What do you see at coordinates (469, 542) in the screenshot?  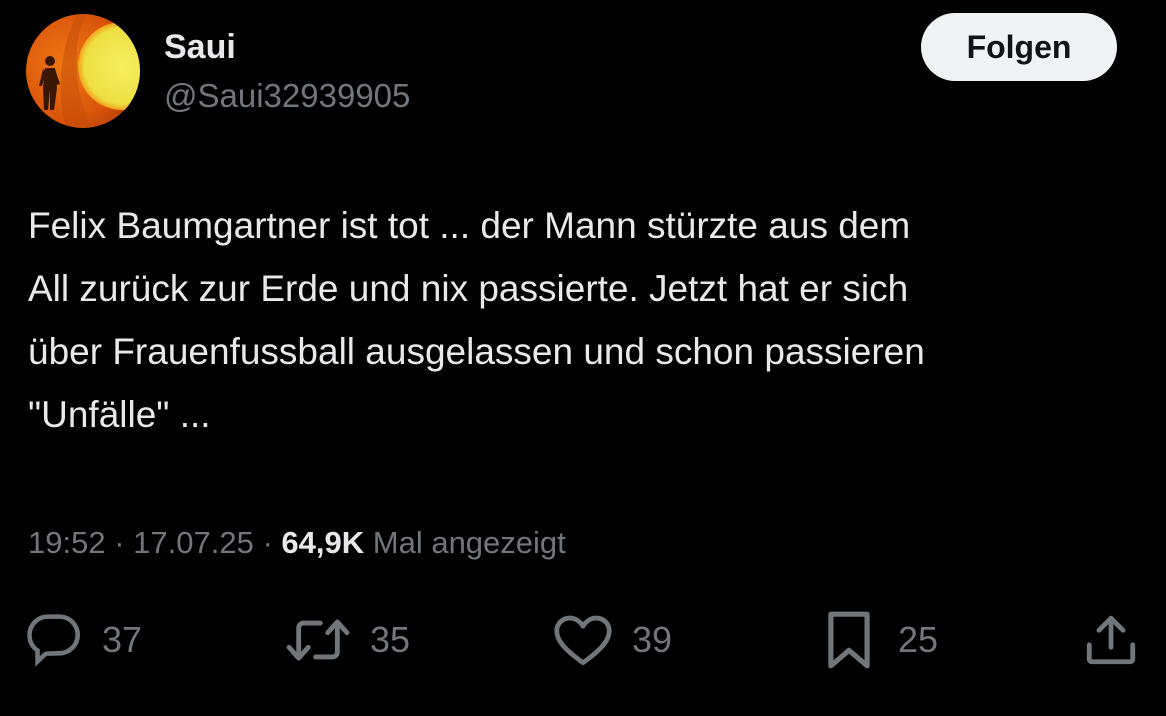 I see `views-label: Mal angezeigt` at bounding box center [469, 542].